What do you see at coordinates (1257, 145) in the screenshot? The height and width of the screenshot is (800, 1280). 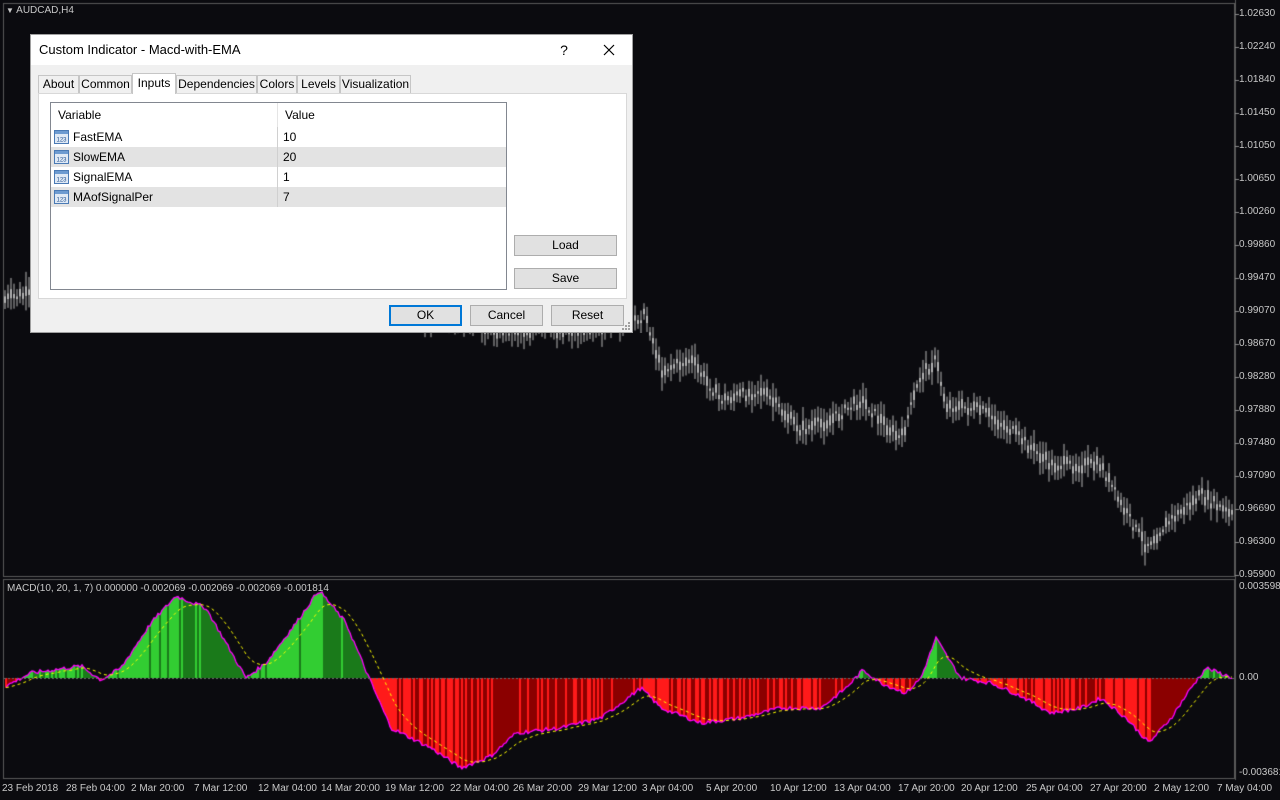 I see `price-tick-label: 1.01050` at bounding box center [1257, 145].